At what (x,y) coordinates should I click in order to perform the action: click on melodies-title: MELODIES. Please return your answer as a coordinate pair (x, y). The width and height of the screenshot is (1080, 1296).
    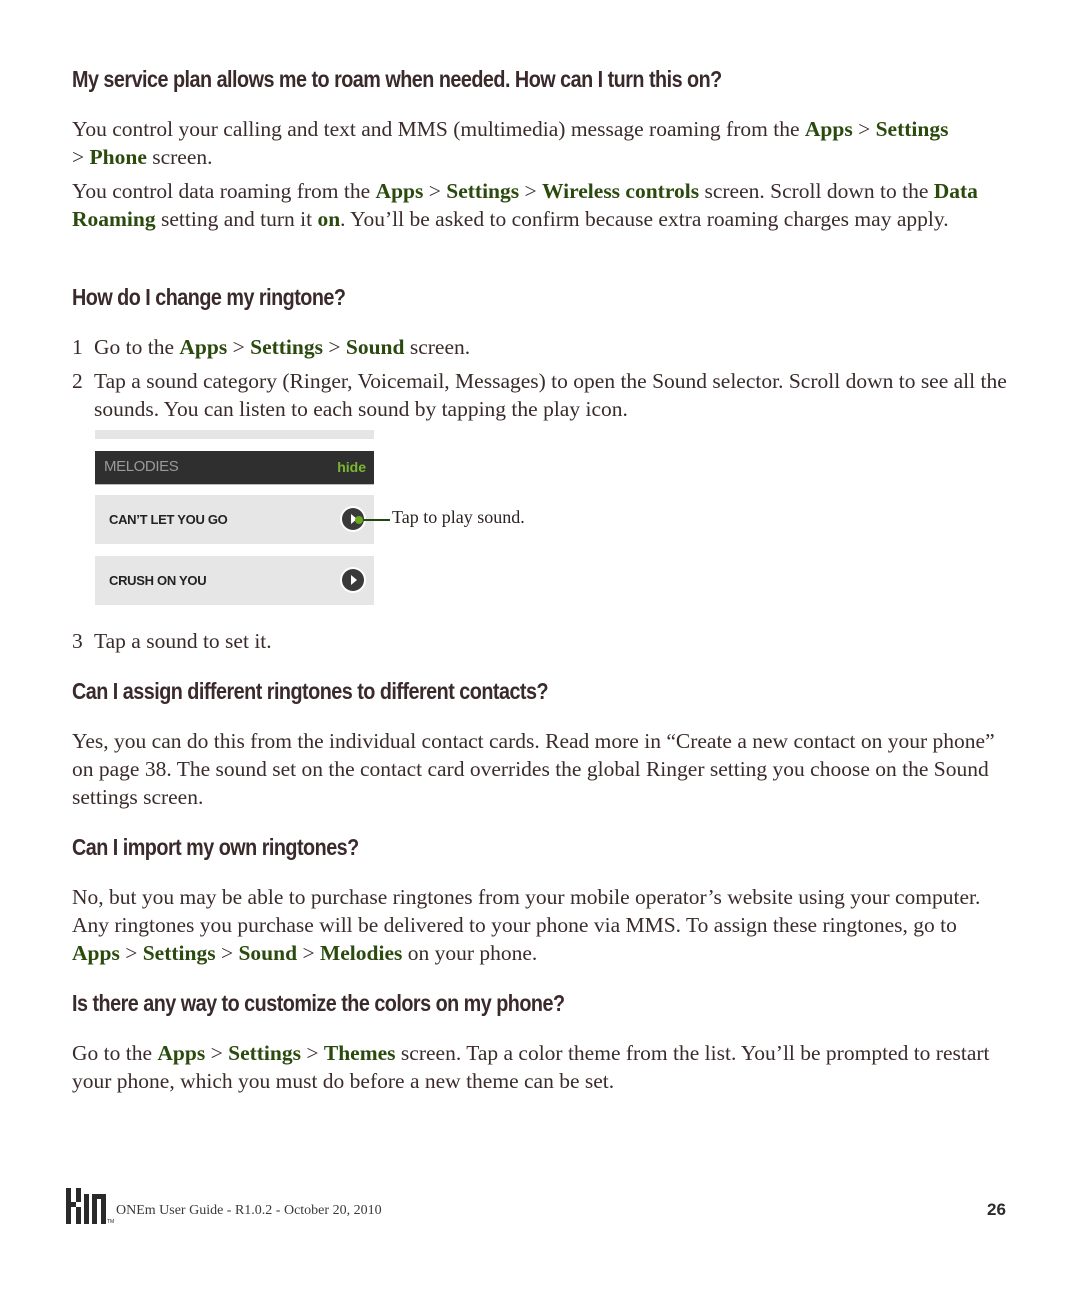
    Looking at the image, I should click on (141, 466).